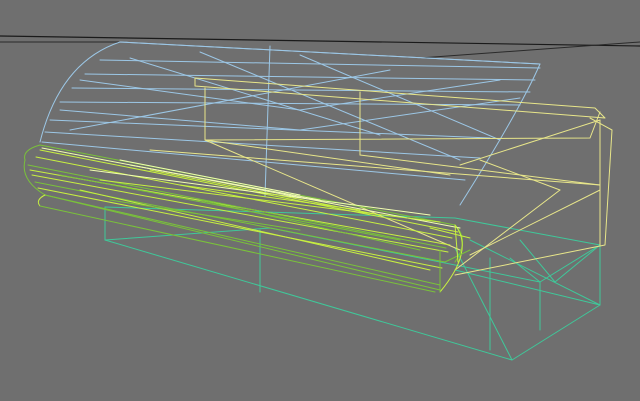 The image size is (640, 401). I want to click on grid-lines, so click(320, 47).